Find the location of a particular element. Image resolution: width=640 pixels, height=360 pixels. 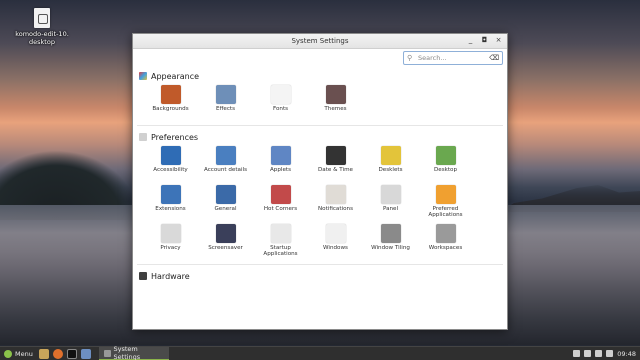

fonts-icon is located at coordinates (280, 94).